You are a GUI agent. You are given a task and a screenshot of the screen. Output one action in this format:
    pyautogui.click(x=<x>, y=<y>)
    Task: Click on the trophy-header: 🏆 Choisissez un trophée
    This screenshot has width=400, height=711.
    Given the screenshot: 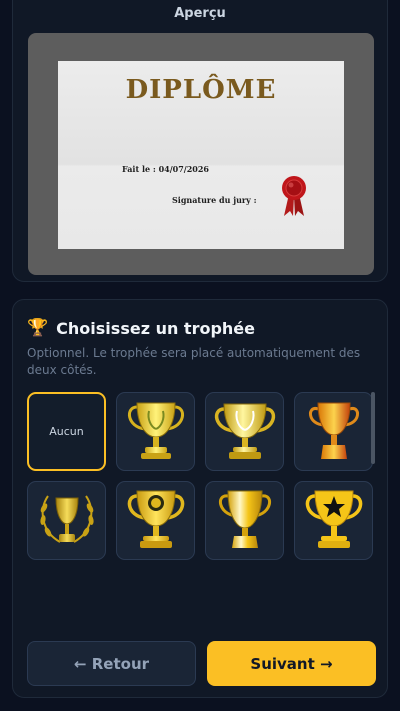 What is the action you would take?
    pyautogui.click(x=141, y=328)
    